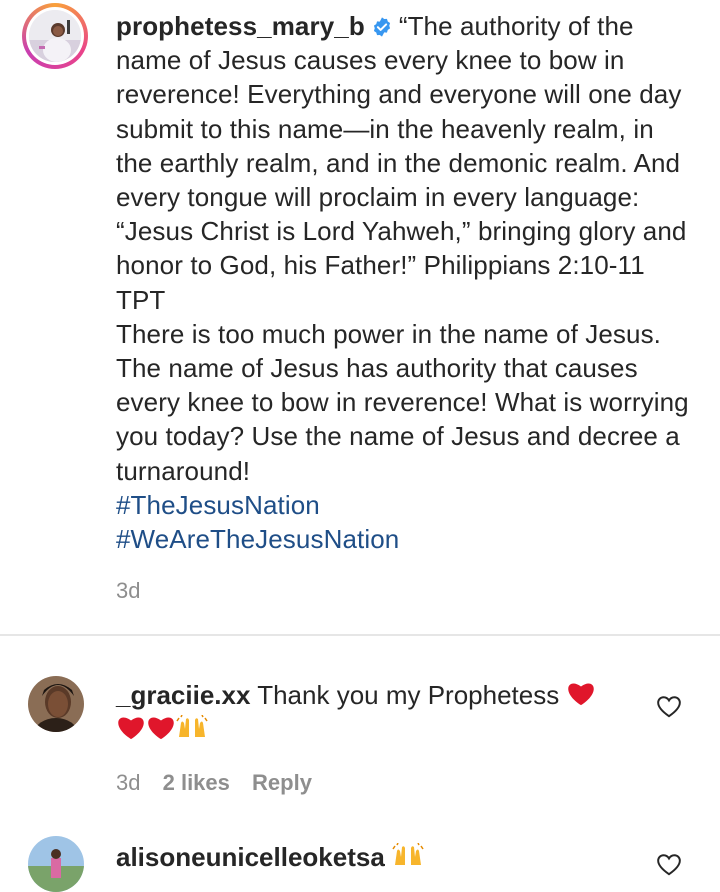 The image size is (720, 892). Describe the element at coordinates (408, 695) in the screenshot. I see `comment-body: Thank you my Prophetess` at that location.